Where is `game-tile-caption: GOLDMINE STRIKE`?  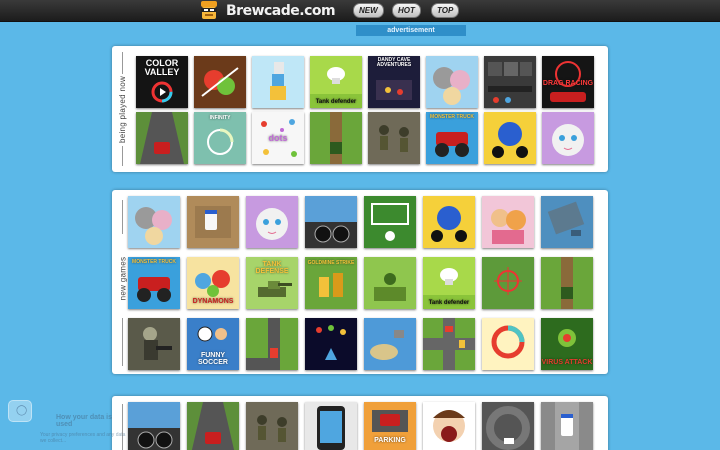 game-tile-caption: GOLDMINE STRIKE is located at coordinates (331, 263).